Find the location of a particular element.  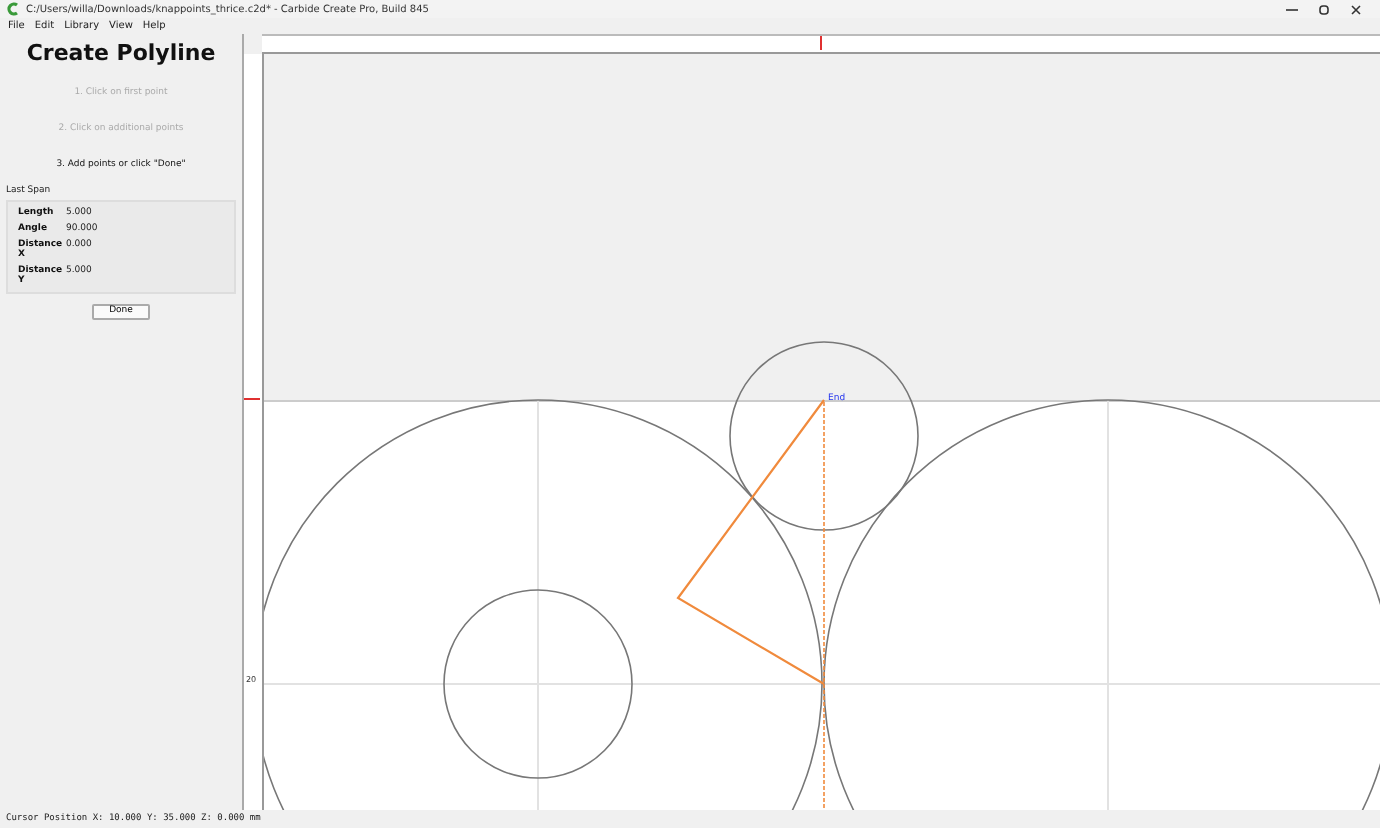

app-logo-icon is located at coordinates (13, 9).